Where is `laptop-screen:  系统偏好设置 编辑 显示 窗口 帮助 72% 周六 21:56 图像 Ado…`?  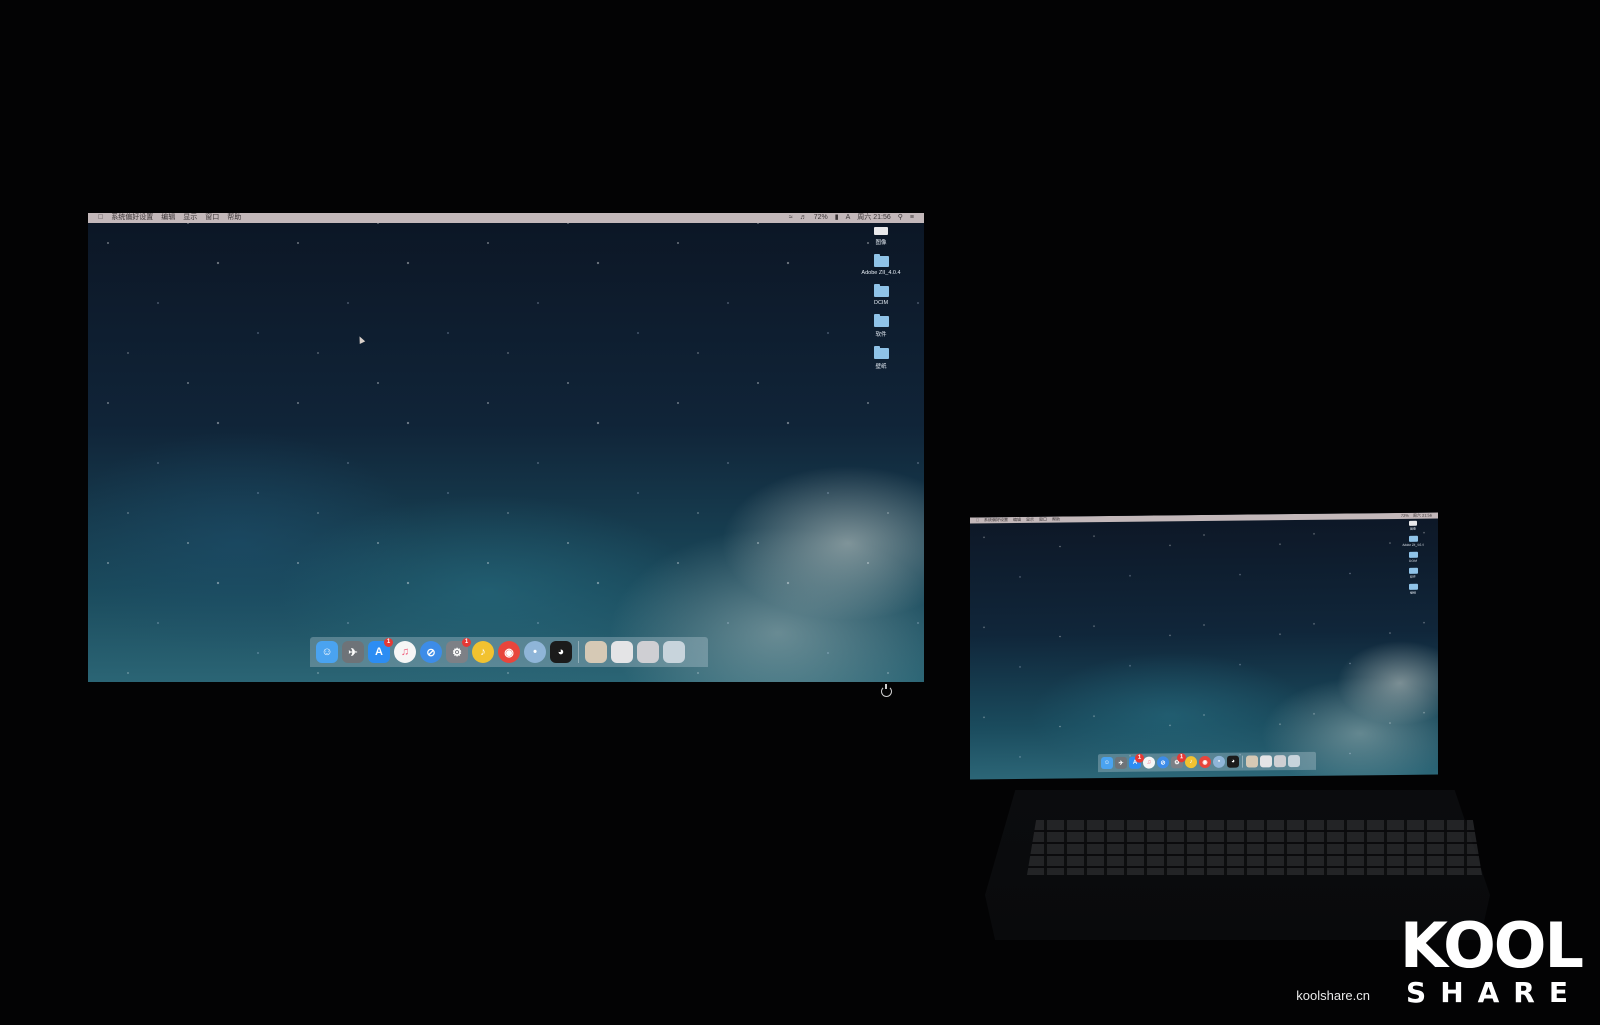 laptop-screen:  系统偏好设置 编辑 显示 窗口 帮助 72% 周六 21:56 图像 Ado… is located at coordinates (1204, 646).